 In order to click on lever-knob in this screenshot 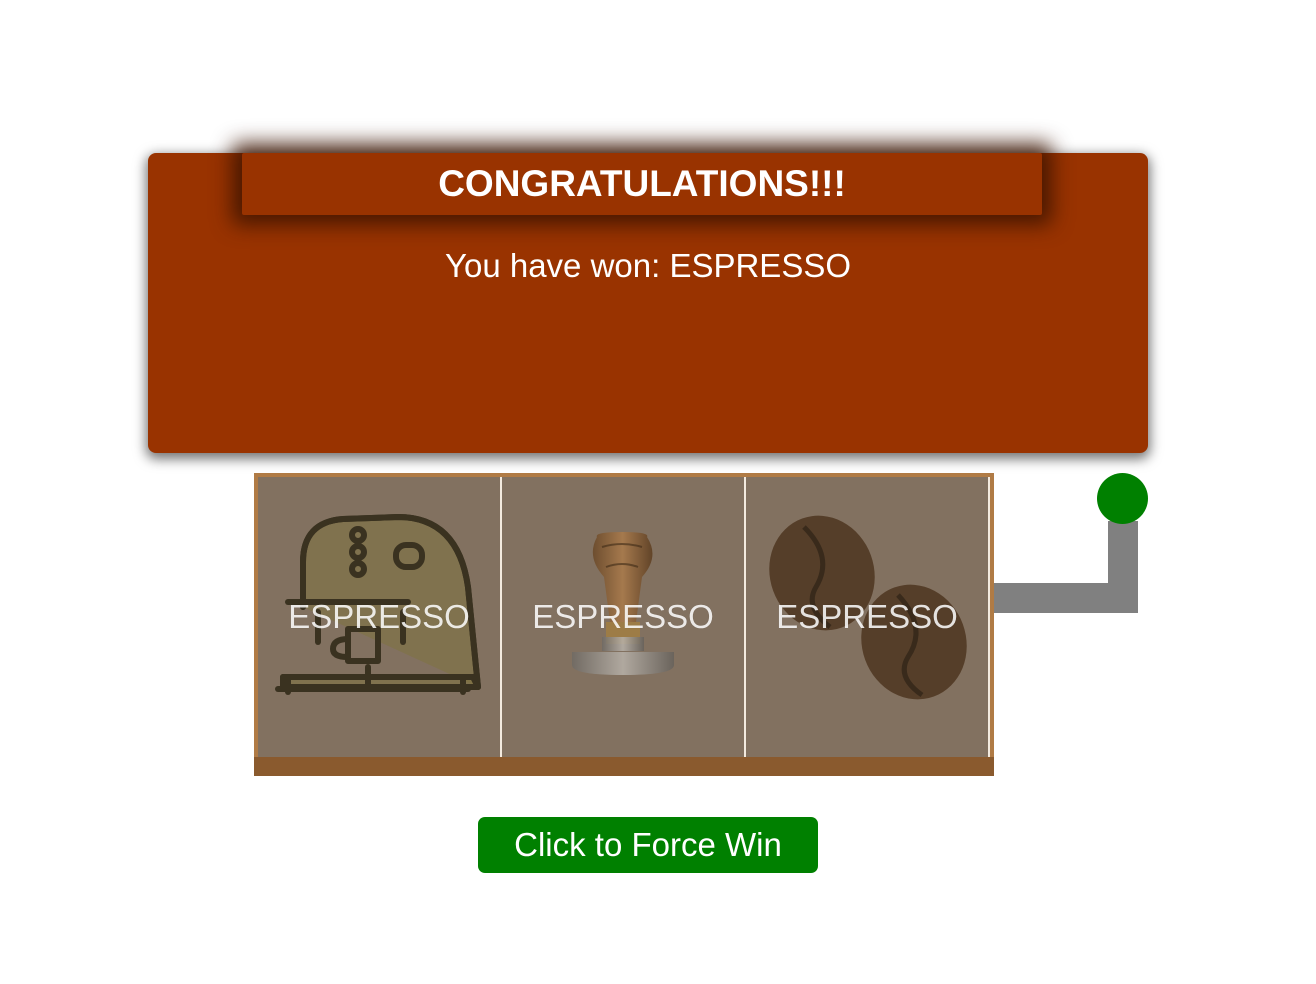, I will do `click(1122, 498)`.